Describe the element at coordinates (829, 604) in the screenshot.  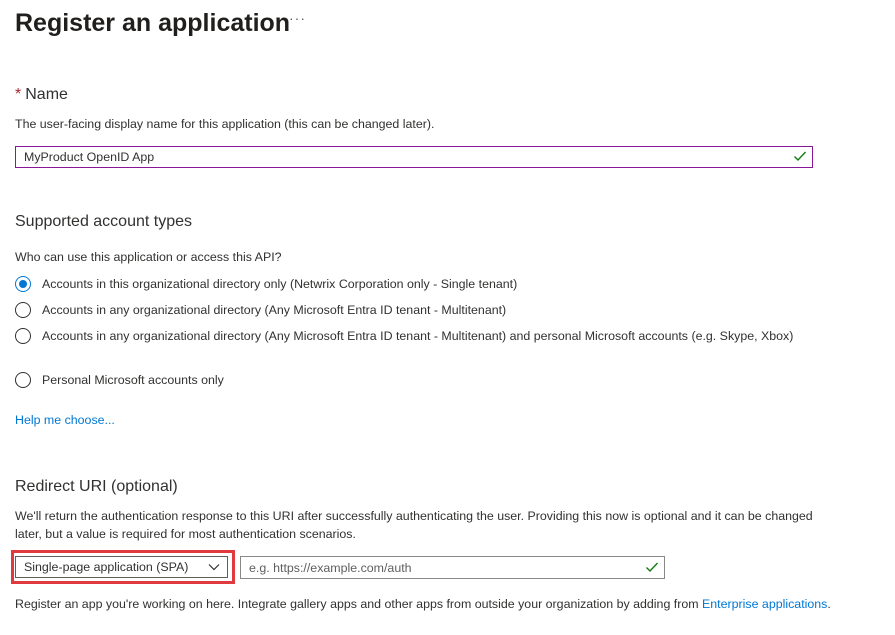
I see `footer-period: .` at that location.